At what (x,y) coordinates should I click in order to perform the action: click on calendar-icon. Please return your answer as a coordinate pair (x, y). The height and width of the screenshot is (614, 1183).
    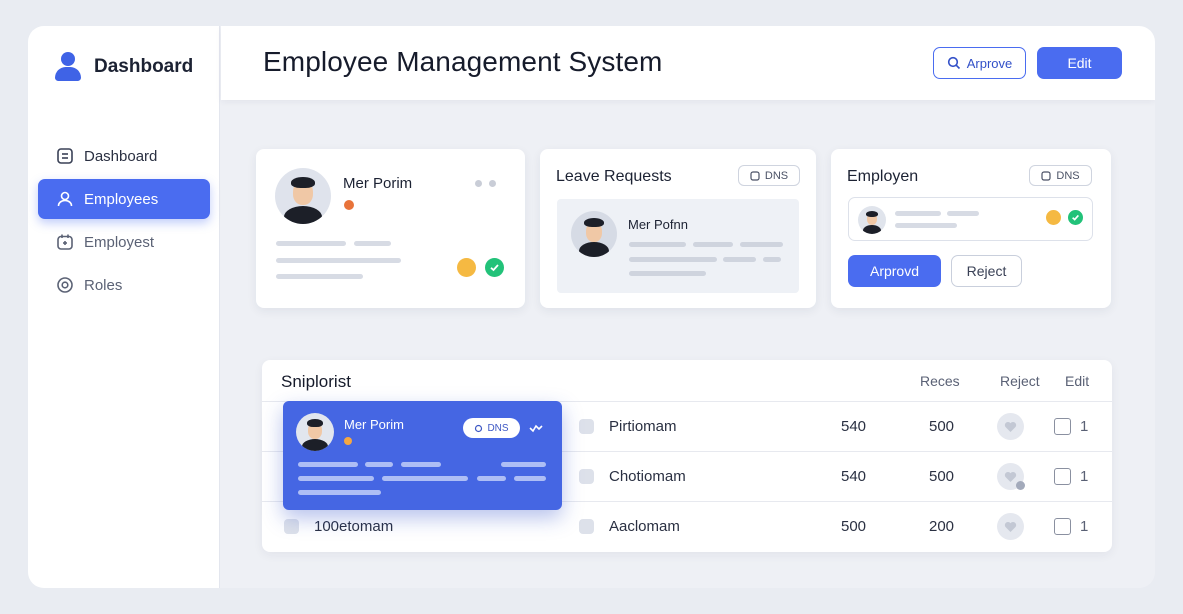
    Looking at the image, I should click on (65, 242).